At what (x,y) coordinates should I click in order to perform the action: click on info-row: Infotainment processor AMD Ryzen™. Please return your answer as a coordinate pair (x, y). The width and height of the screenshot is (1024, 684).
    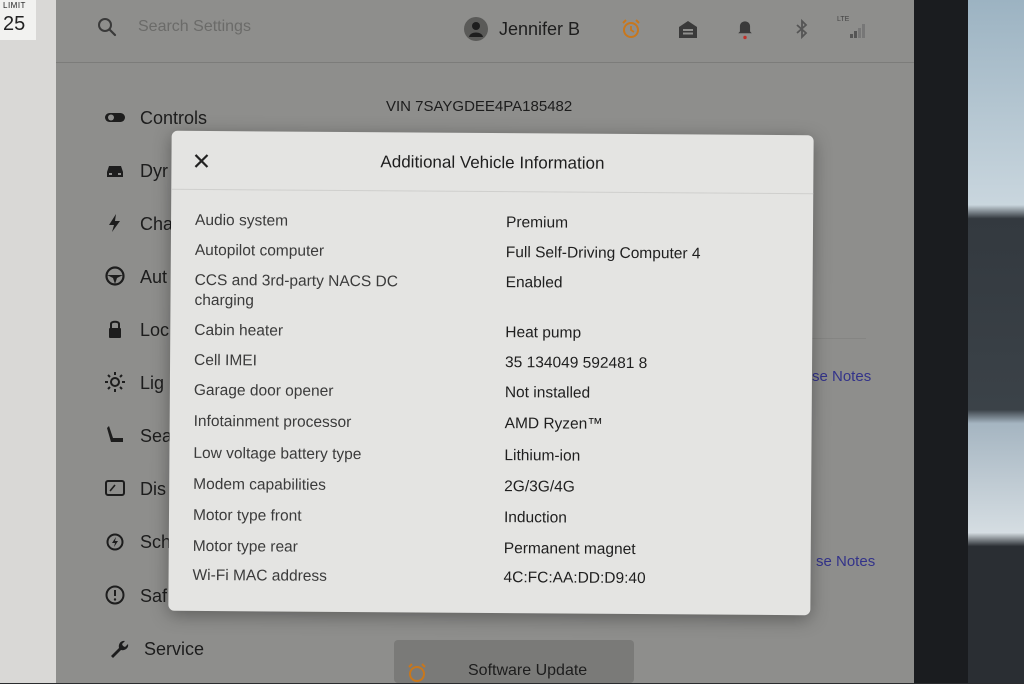
    Looking at the image, I should click on (494, 422).